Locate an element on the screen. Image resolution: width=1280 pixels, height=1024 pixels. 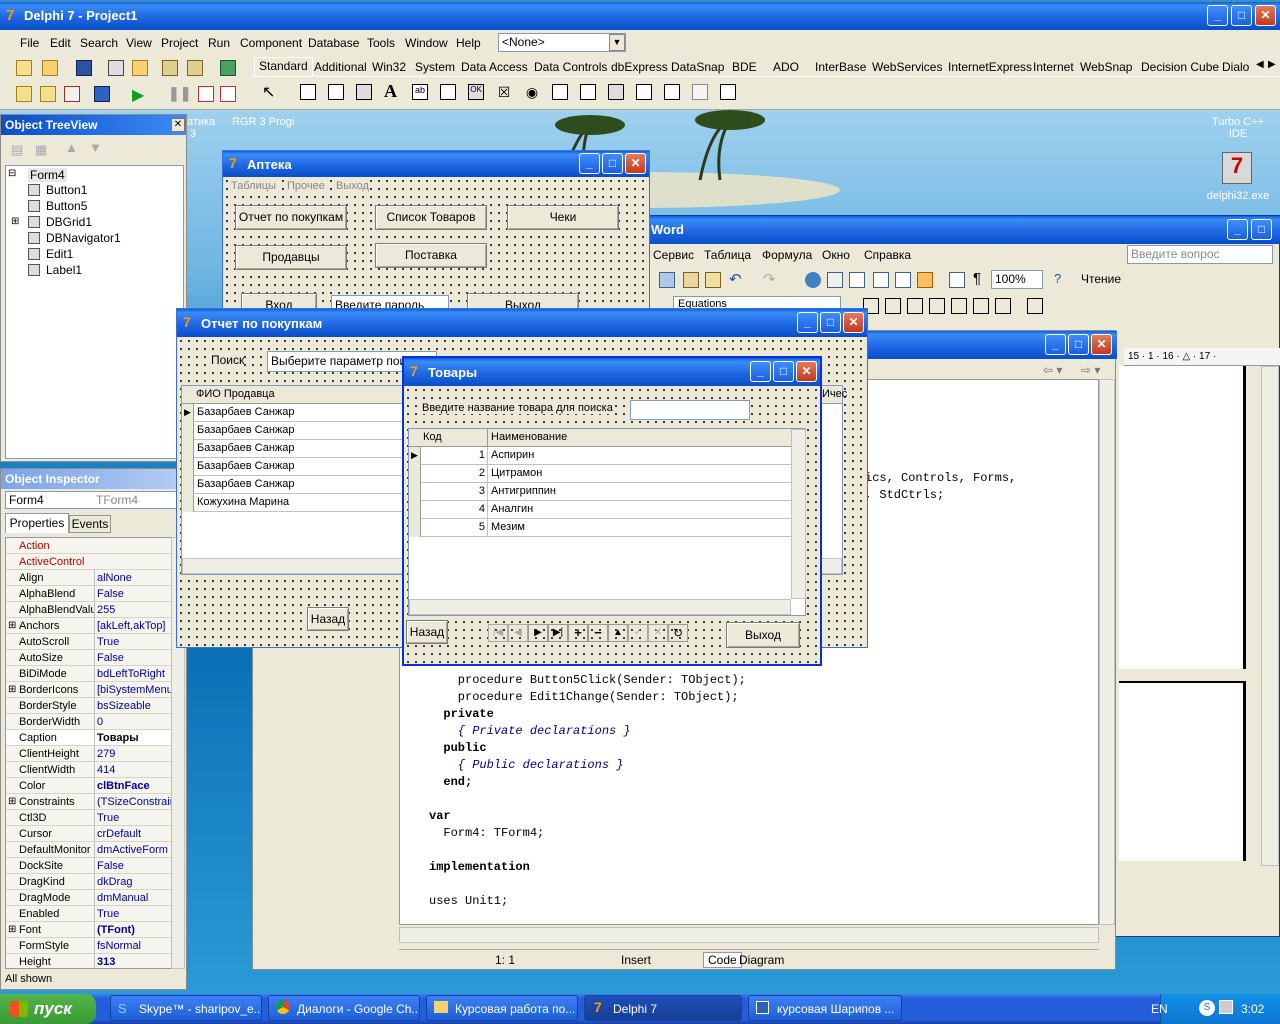
property-row: BorderStyle bsSizeable is located at coordinates (89, 706).